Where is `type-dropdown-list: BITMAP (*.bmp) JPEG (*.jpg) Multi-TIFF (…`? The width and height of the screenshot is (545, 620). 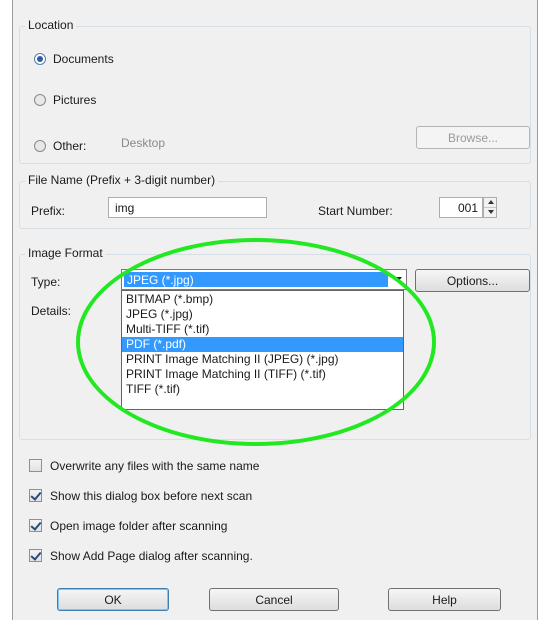 type-dropdown-list: BITMAP (*.bmp) JPEG (*.jpg) Multi-TIFF (… is located at coordinates (262, 350).